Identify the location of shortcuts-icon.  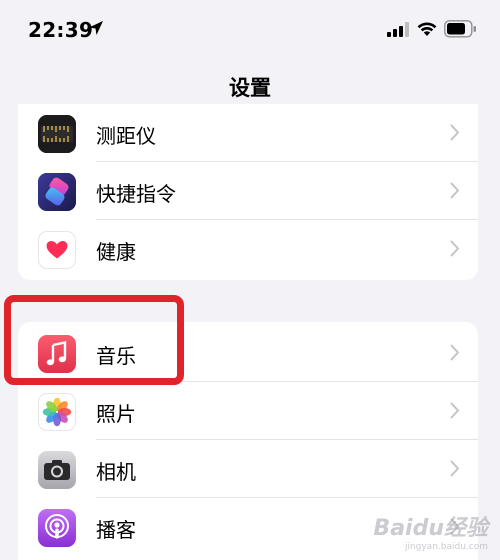
(57, 192).